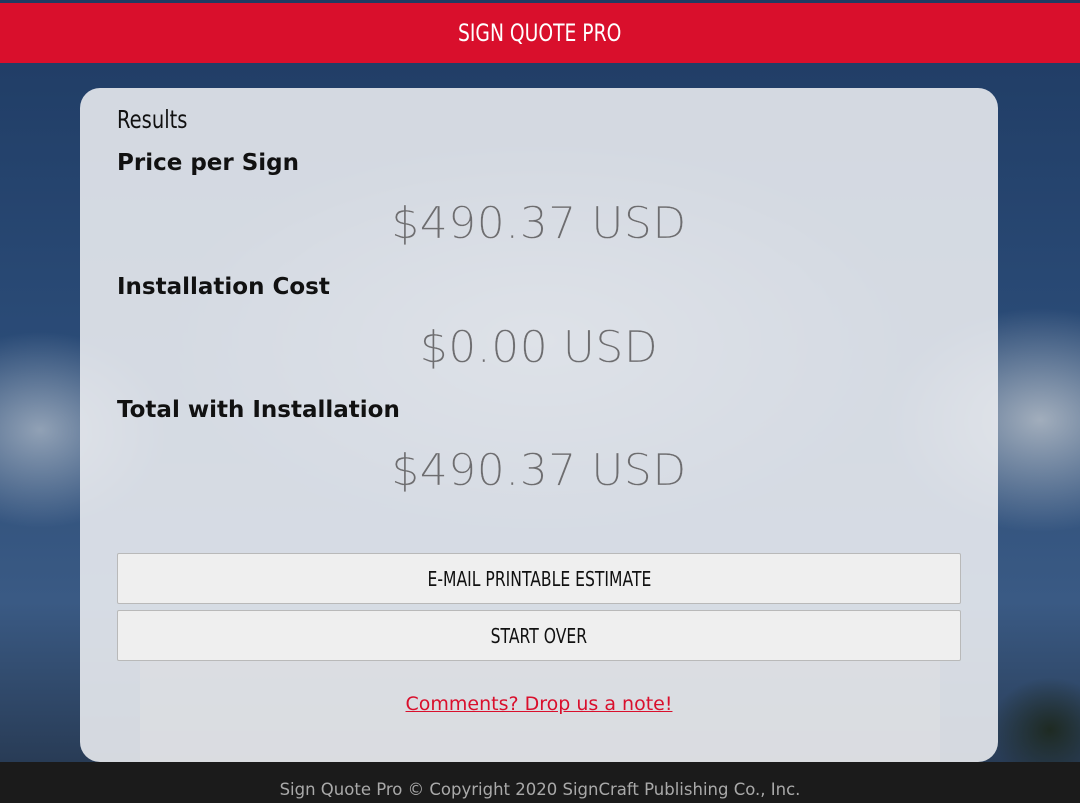  What do you see at coordinates (208, 163) in the screenshot?
I see `price-per-sign-label: Price per Sign` at bounding box center [208, 163].